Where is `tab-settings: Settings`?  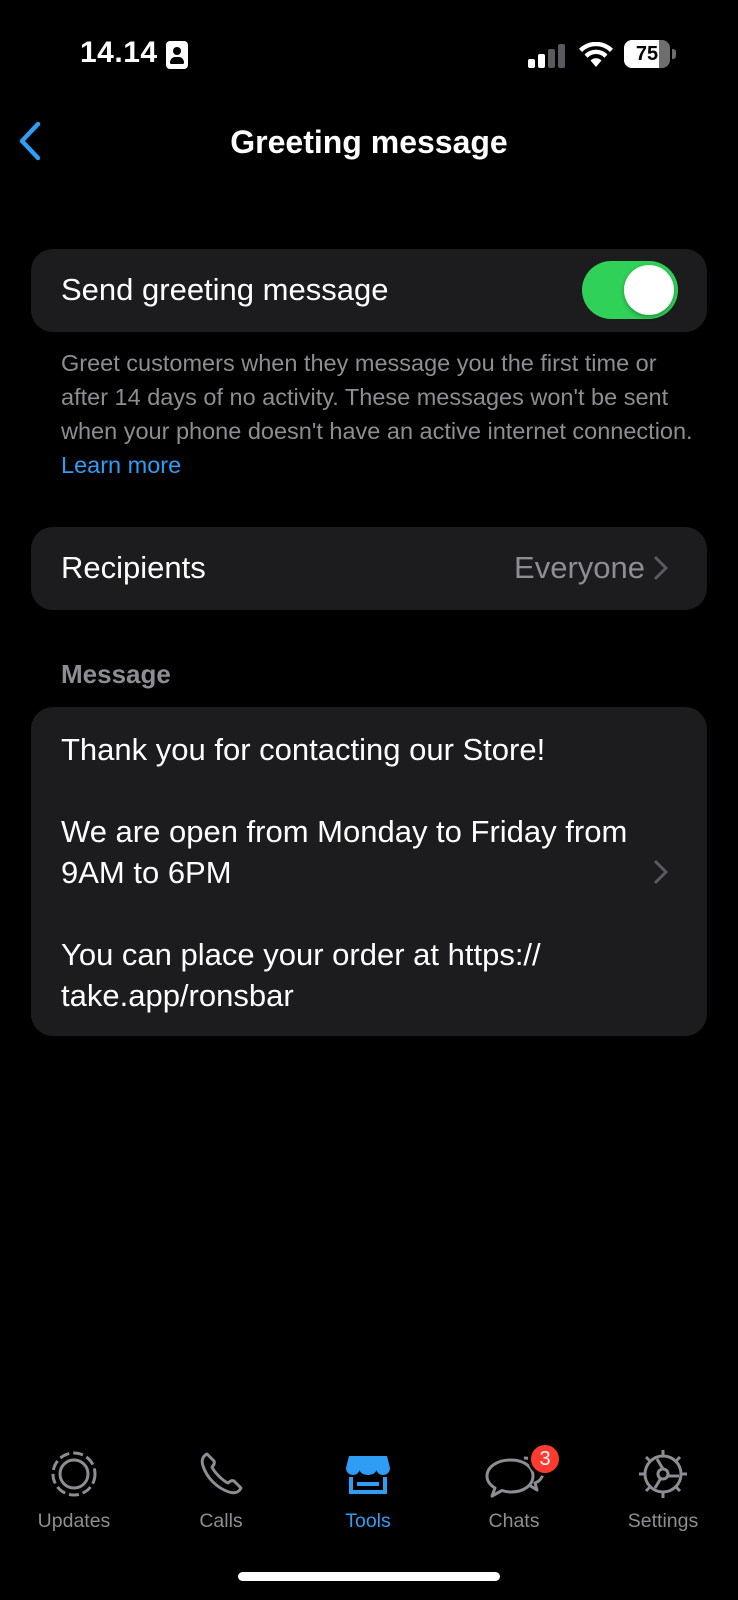
tab-settings: Settings is located at coordinates (663, 1491).